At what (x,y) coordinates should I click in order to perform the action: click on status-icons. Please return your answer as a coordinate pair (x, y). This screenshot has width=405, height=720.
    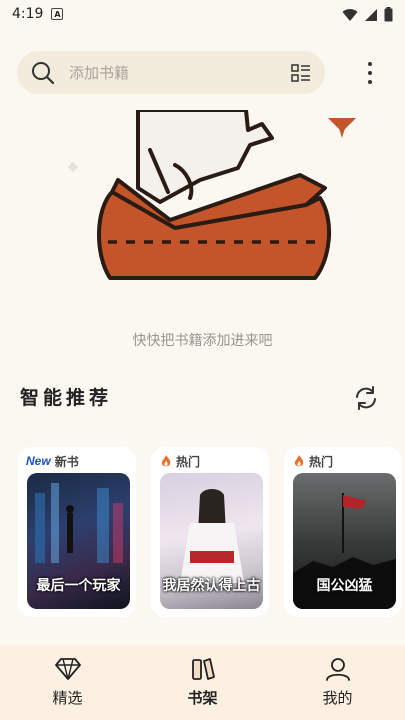
    Looking at the image, I should click on (367, 14).